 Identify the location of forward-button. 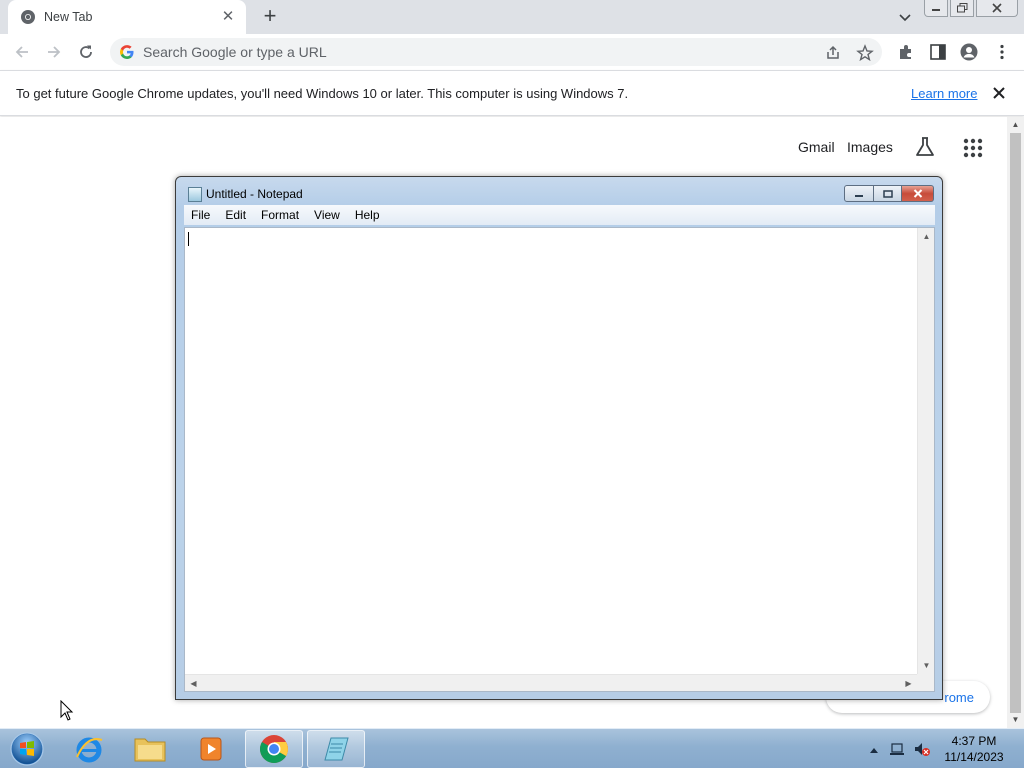
(54, 52).